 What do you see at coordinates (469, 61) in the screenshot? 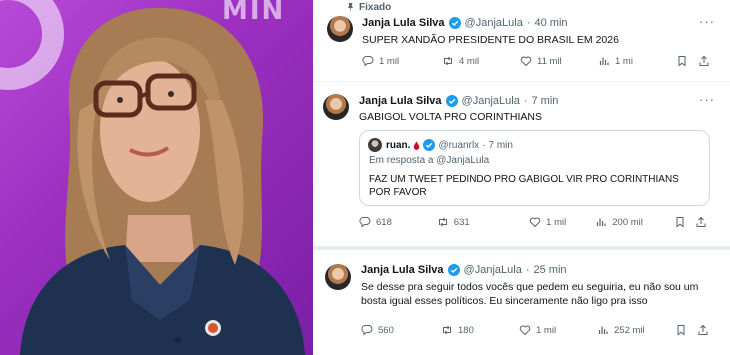
I see `retweet-count: 4 mil` at bounding box center [469, 61].